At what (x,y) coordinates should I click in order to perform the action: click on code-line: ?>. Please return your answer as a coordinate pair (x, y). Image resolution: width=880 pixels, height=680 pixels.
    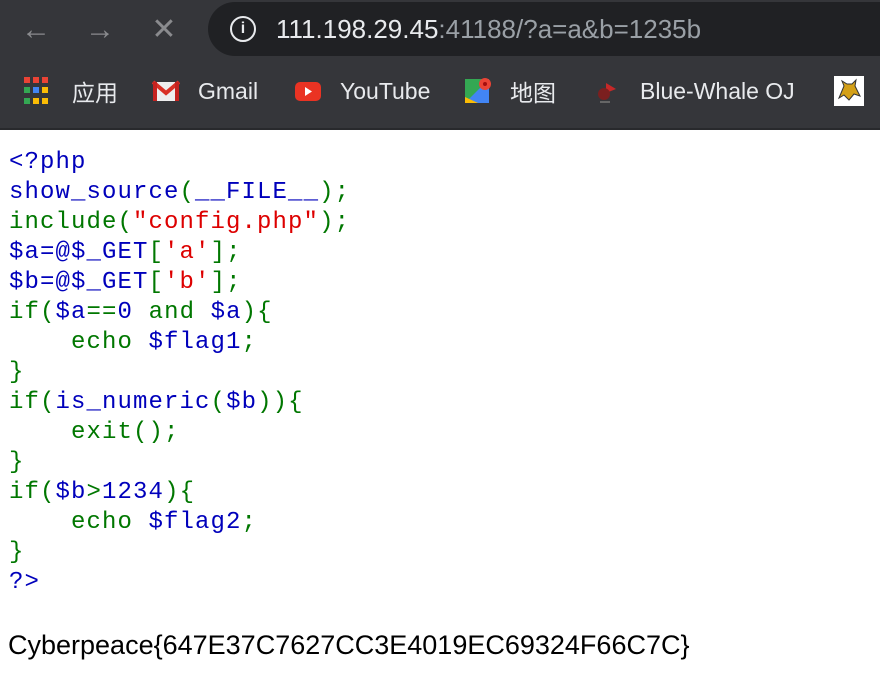
    Looking at the image, I should click on (179, 583).